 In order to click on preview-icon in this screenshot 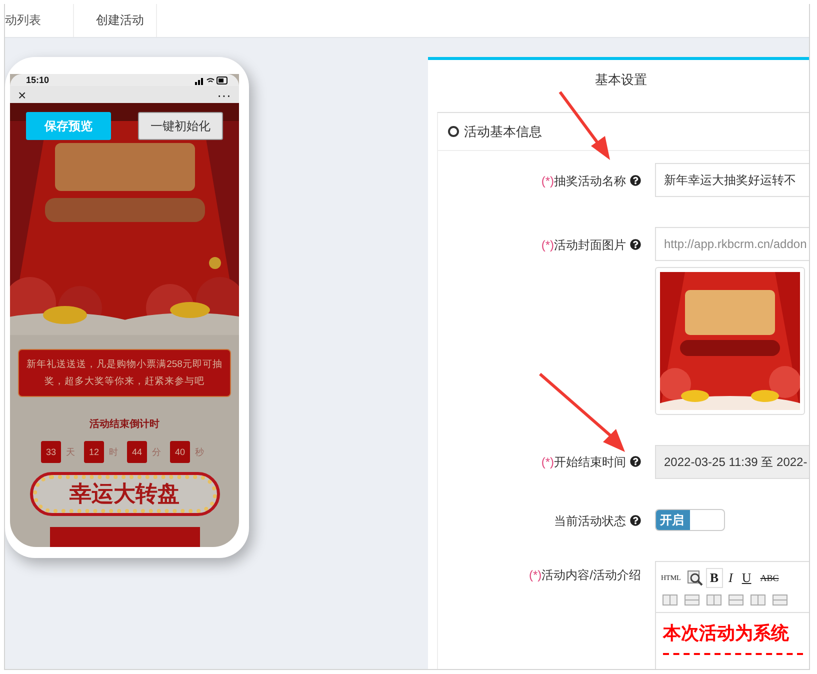, I will do `click(694, 578)`.